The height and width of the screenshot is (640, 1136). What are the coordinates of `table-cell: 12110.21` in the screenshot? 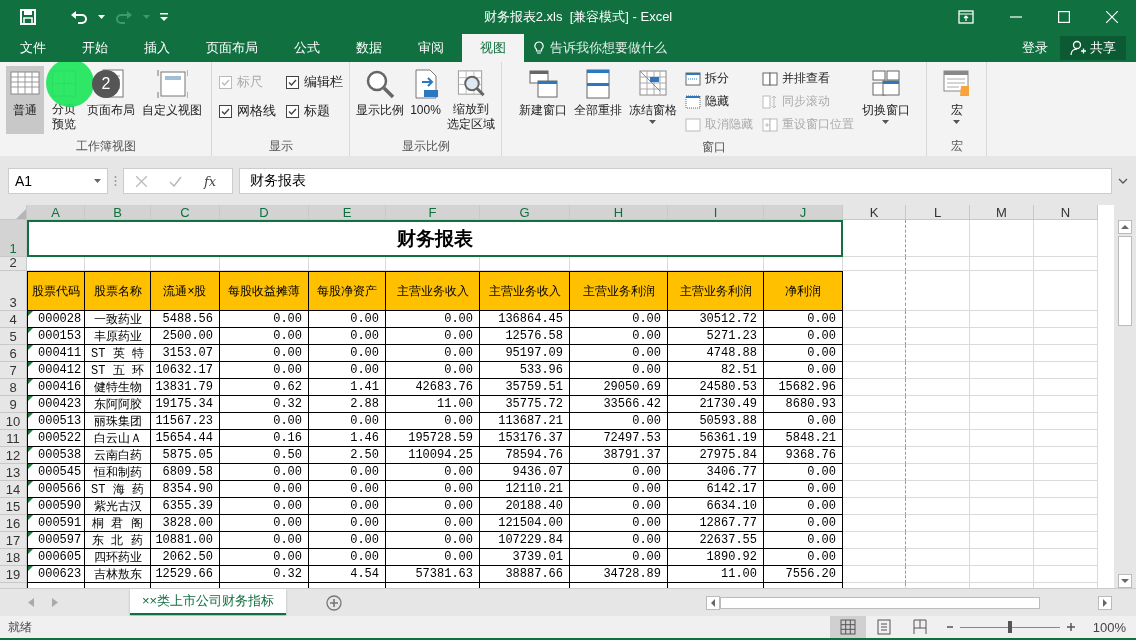 It's located at (525, 489).